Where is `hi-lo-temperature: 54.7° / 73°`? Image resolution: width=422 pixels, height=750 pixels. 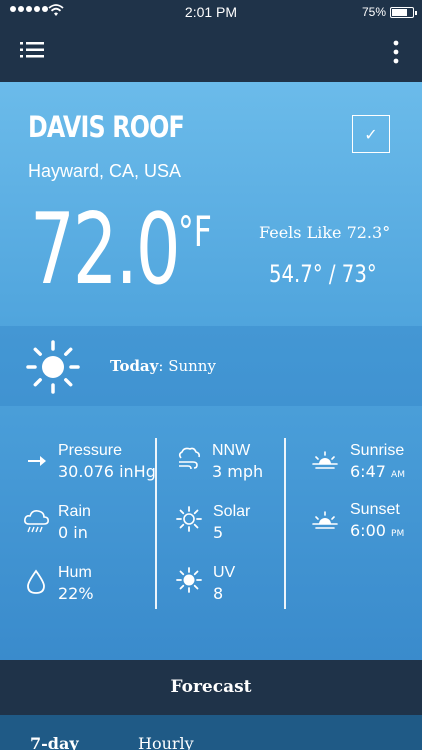 hi-lo-temperature: 54.7° / 73° is located at coordinates (323, 274).